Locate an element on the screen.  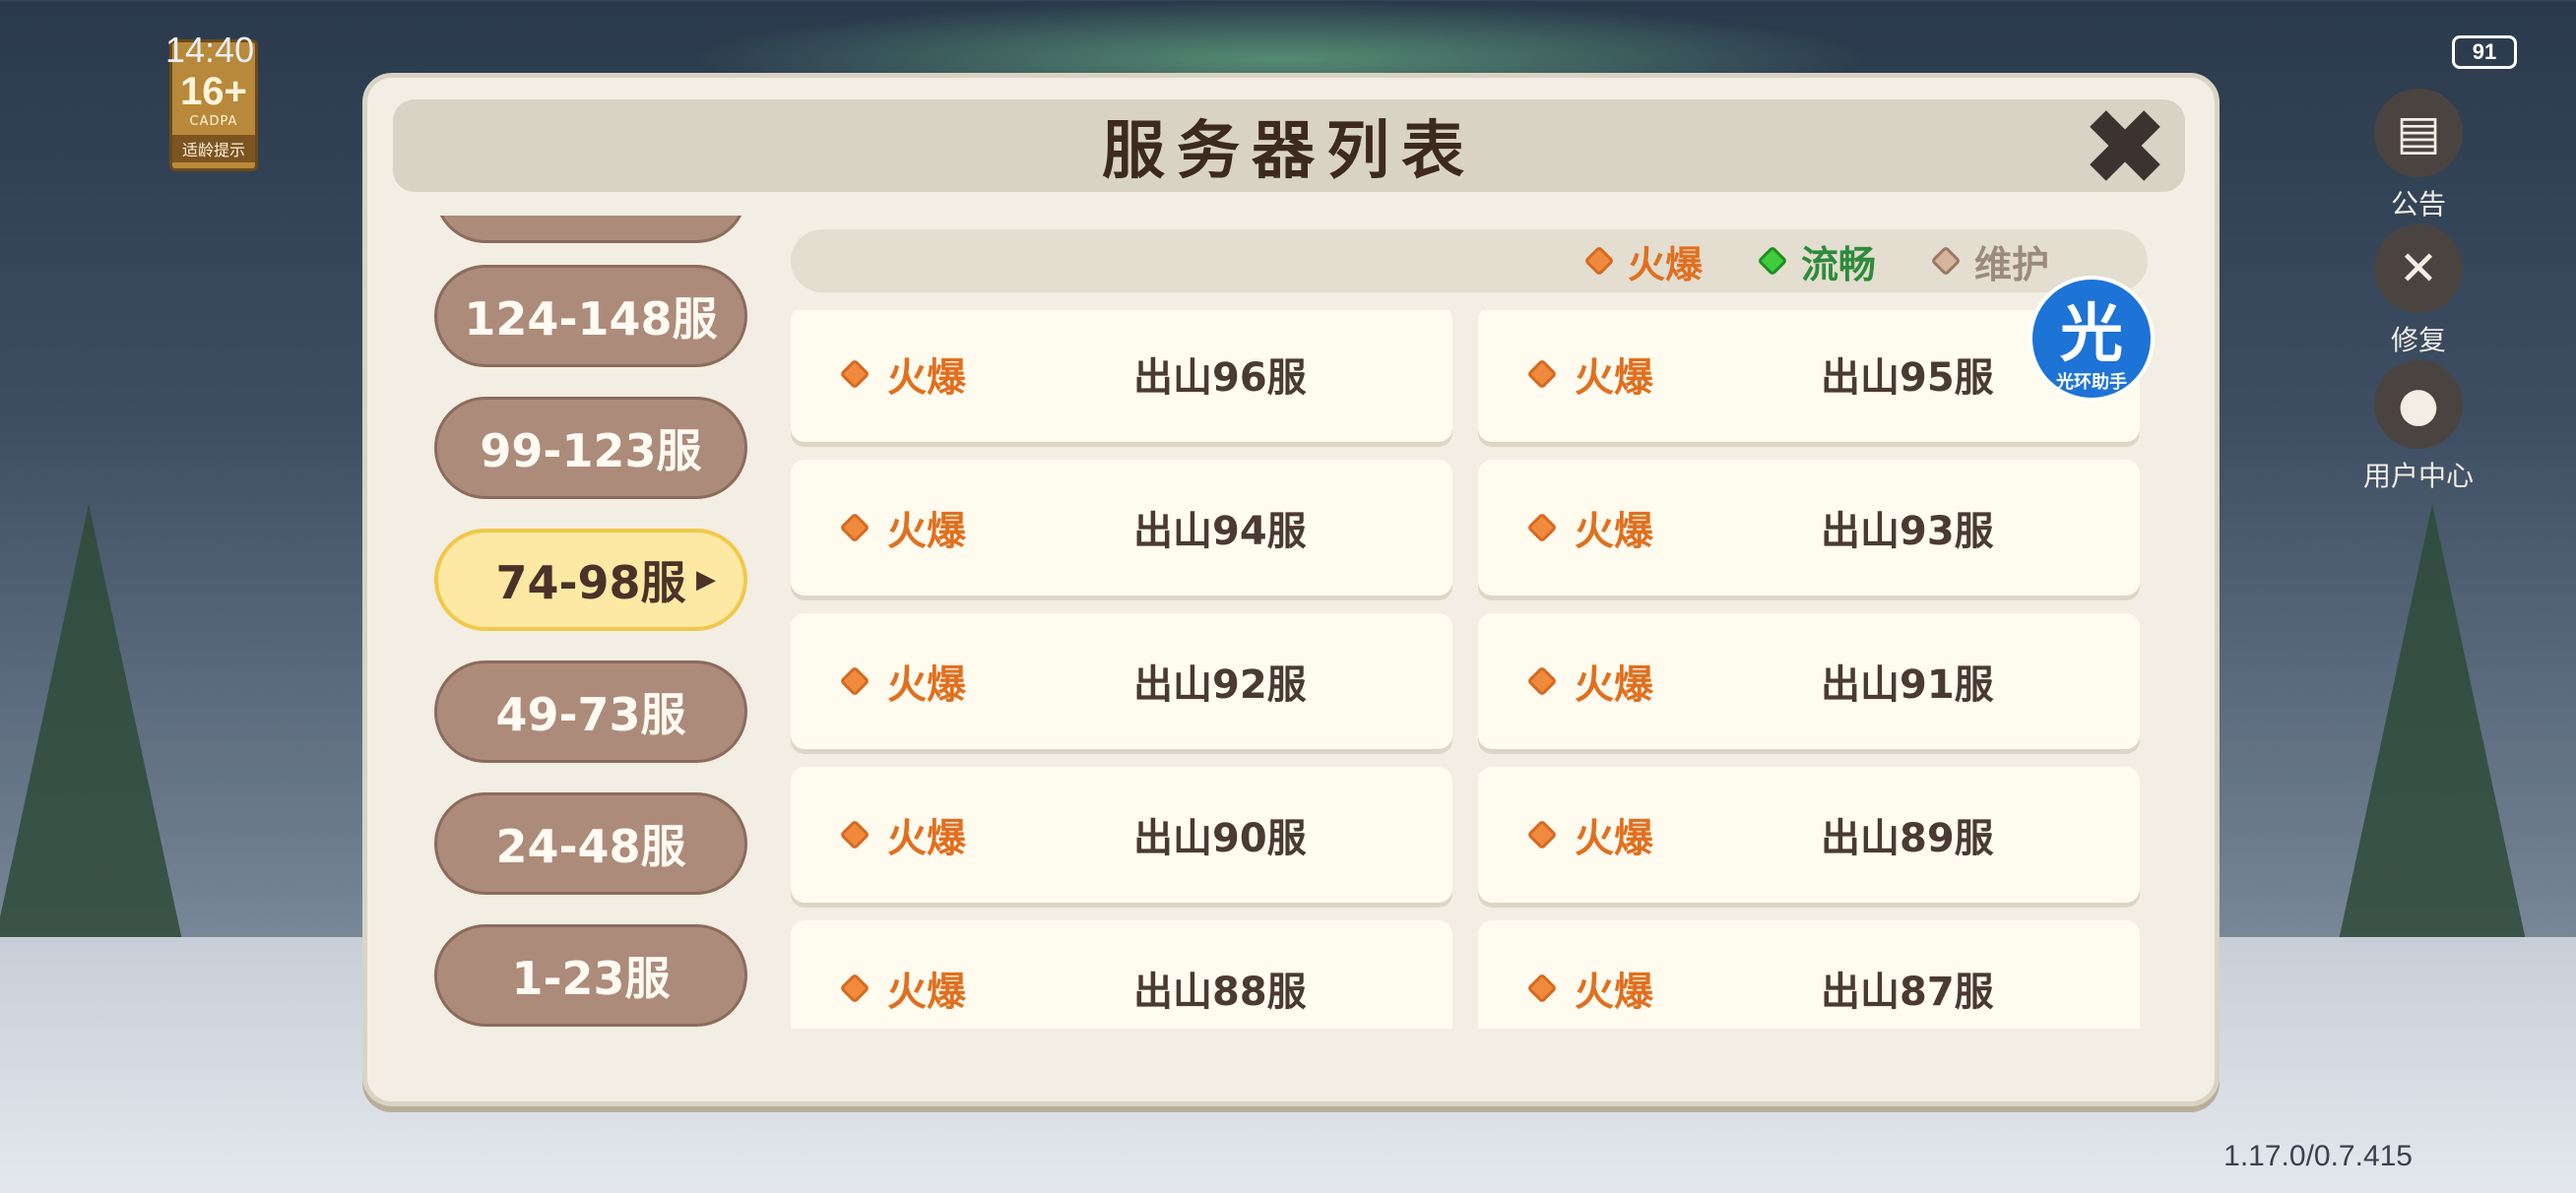
assistant-icon: 光 is located at coordinates (2091, 334).